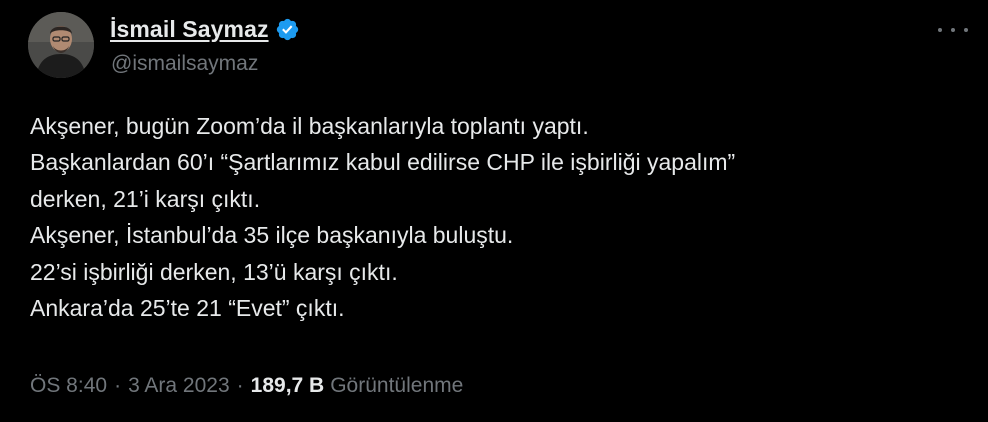  Describe the element at coordinates (287, 29) in the screenshot. I see `verified-badge-icon` at that location.